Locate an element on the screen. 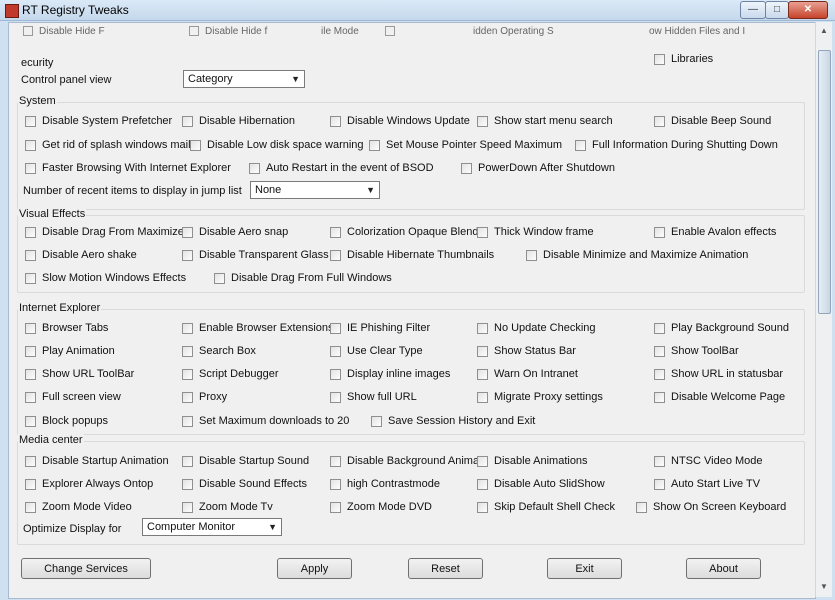  optimize-display-label: Optimize Display for is located at coordinates (72, 529).